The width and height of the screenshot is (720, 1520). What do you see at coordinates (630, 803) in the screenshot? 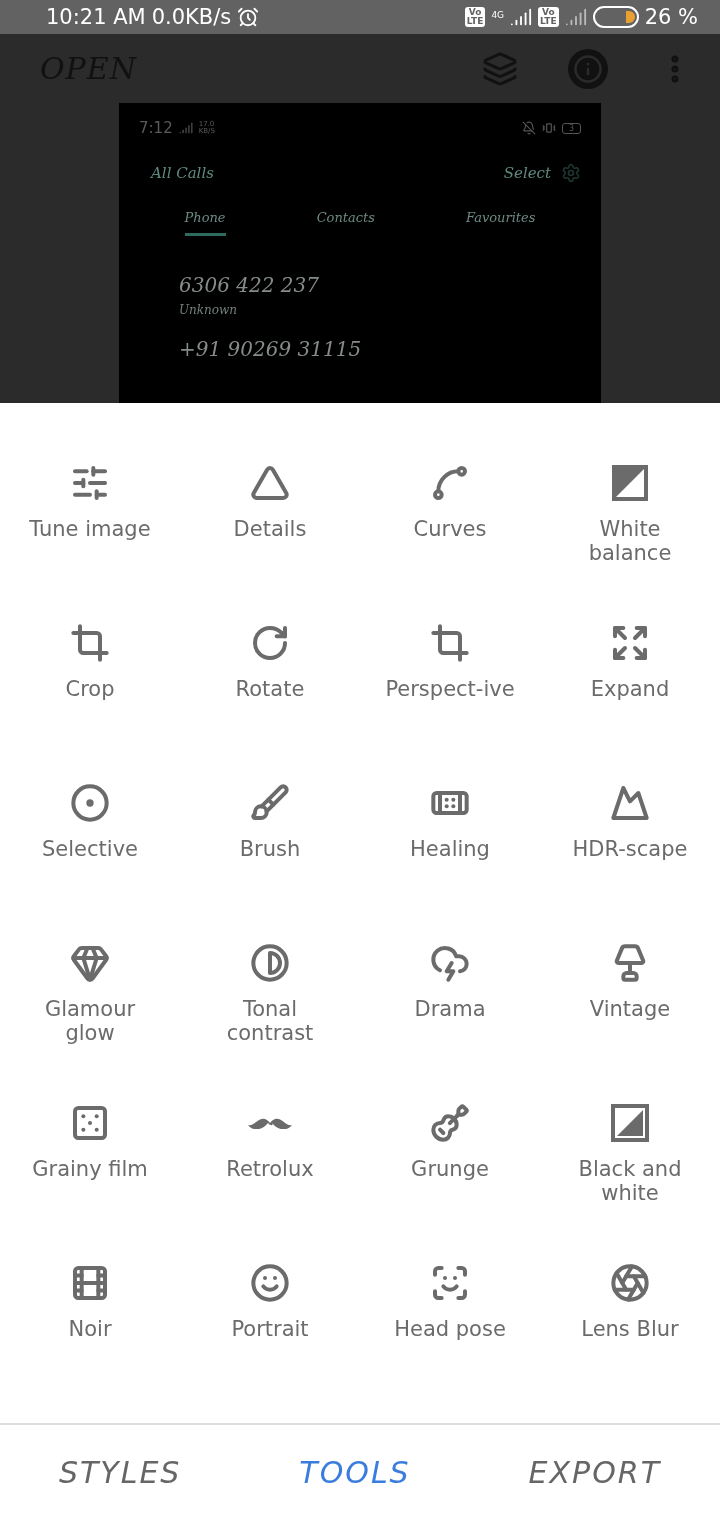
I see `mountain-icon` at bounding box center [630, 803].